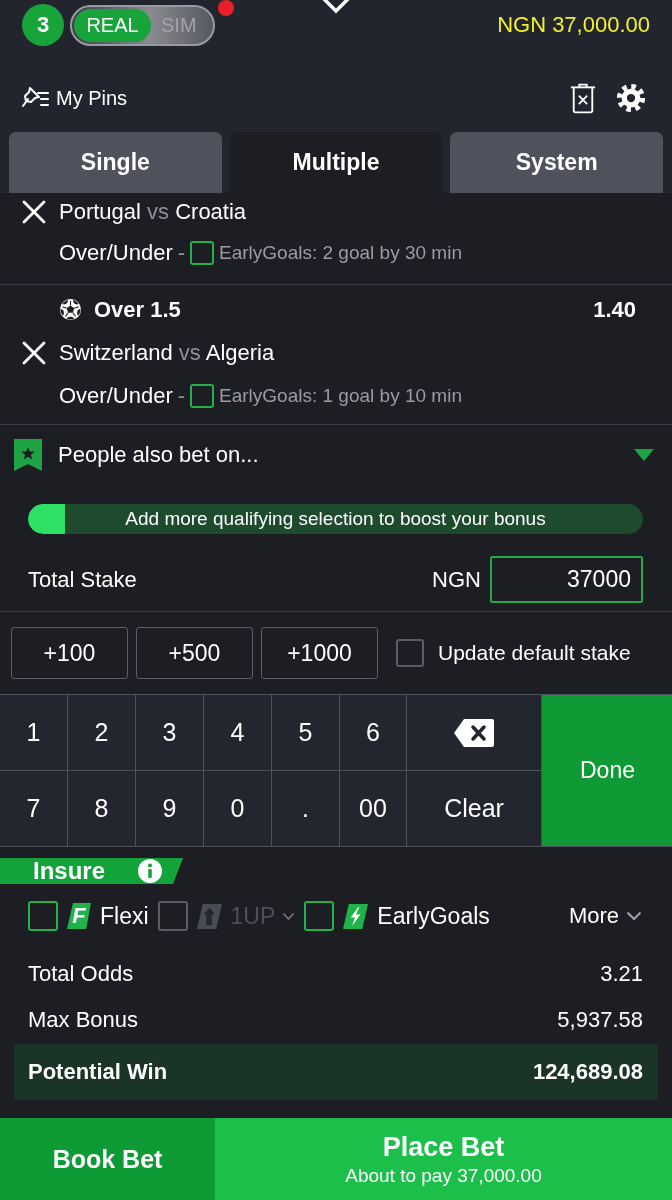 This screenshot has height=1200, width=672. Describe the element at coordinates (614, 309) in the screenshot. I see `selection-odds: 1.40` at that location.